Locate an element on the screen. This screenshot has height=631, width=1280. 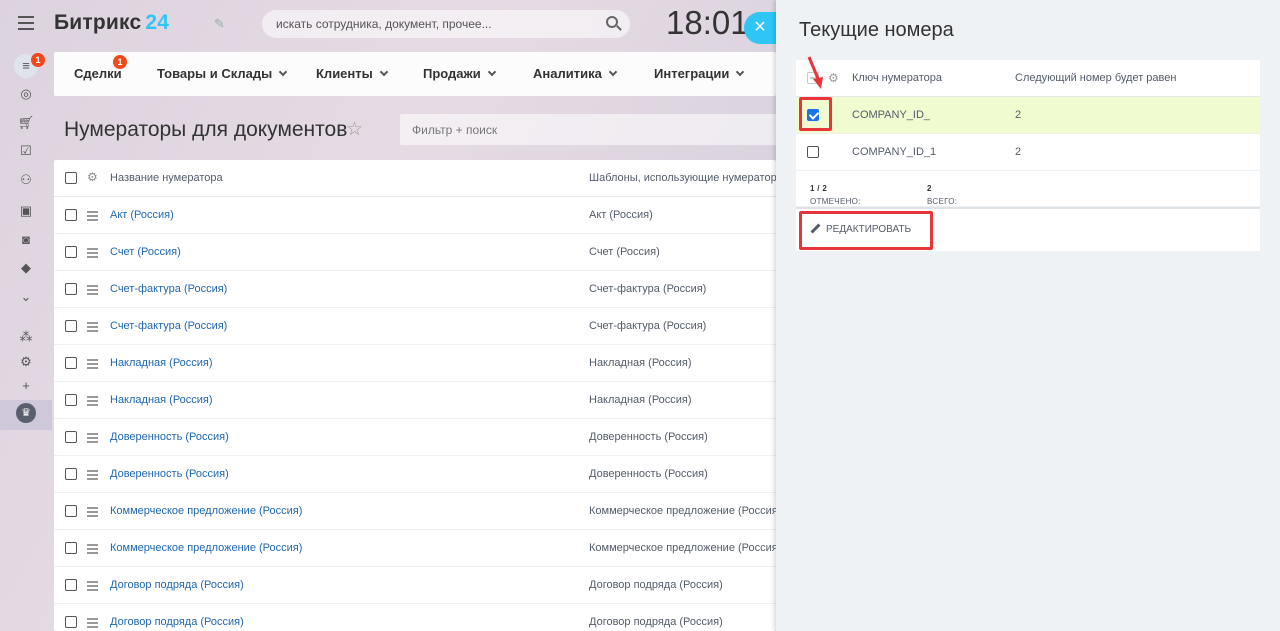
numerator-name-link: Акт (Россия) is located at coordinates (142, 215).